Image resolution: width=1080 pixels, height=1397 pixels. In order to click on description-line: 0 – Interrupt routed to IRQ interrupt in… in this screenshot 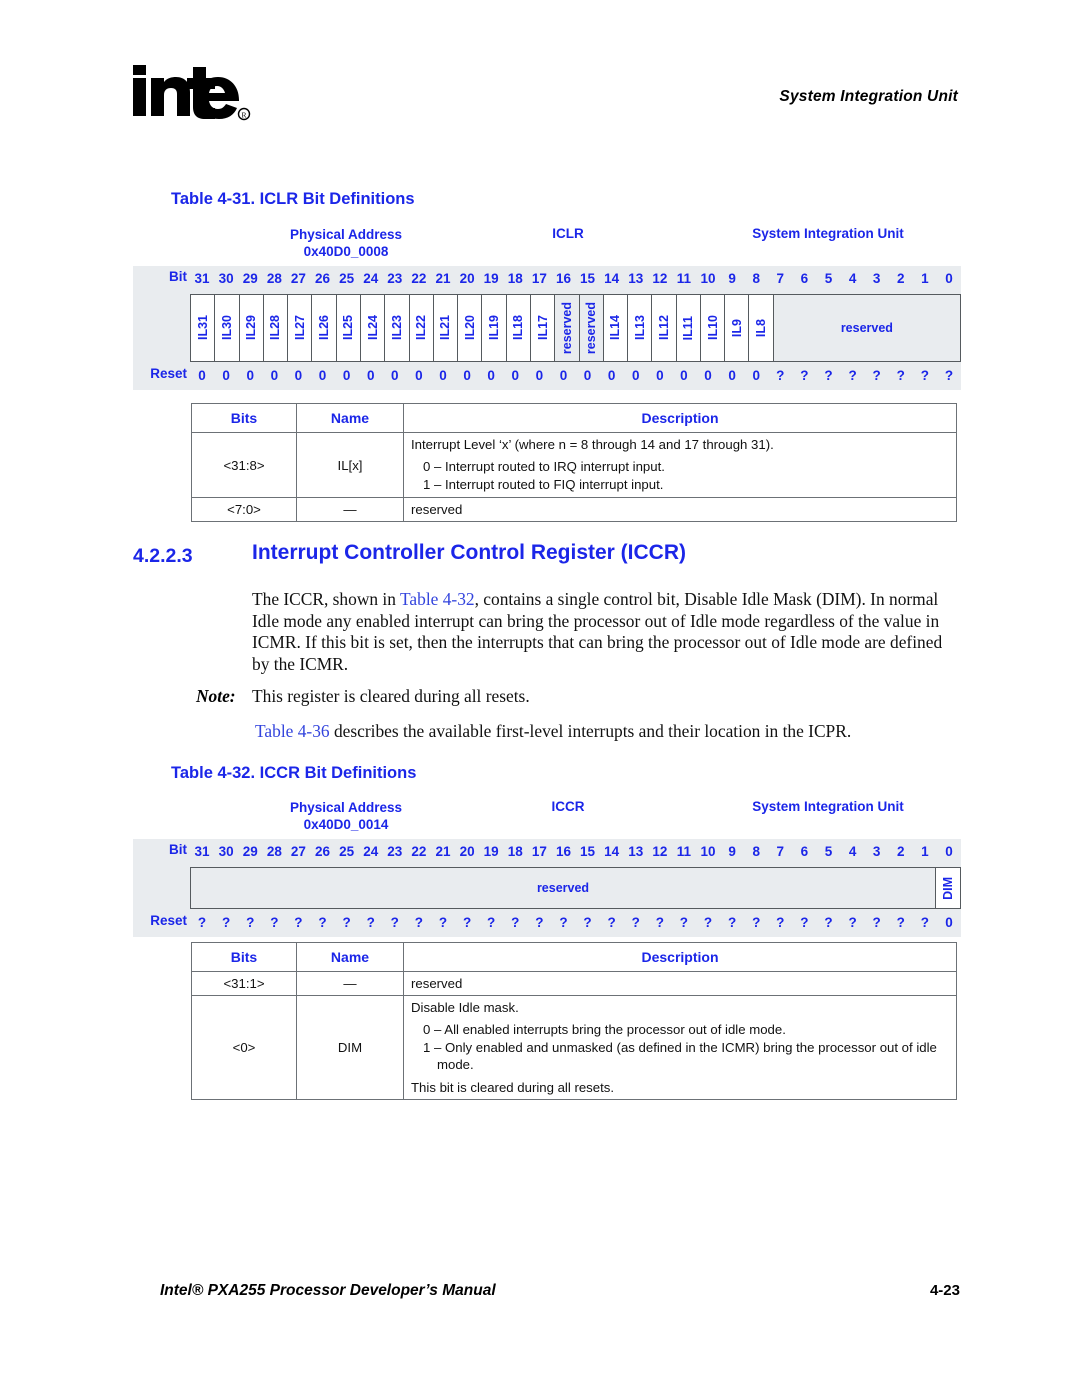, I will do `click(544, 466)`.